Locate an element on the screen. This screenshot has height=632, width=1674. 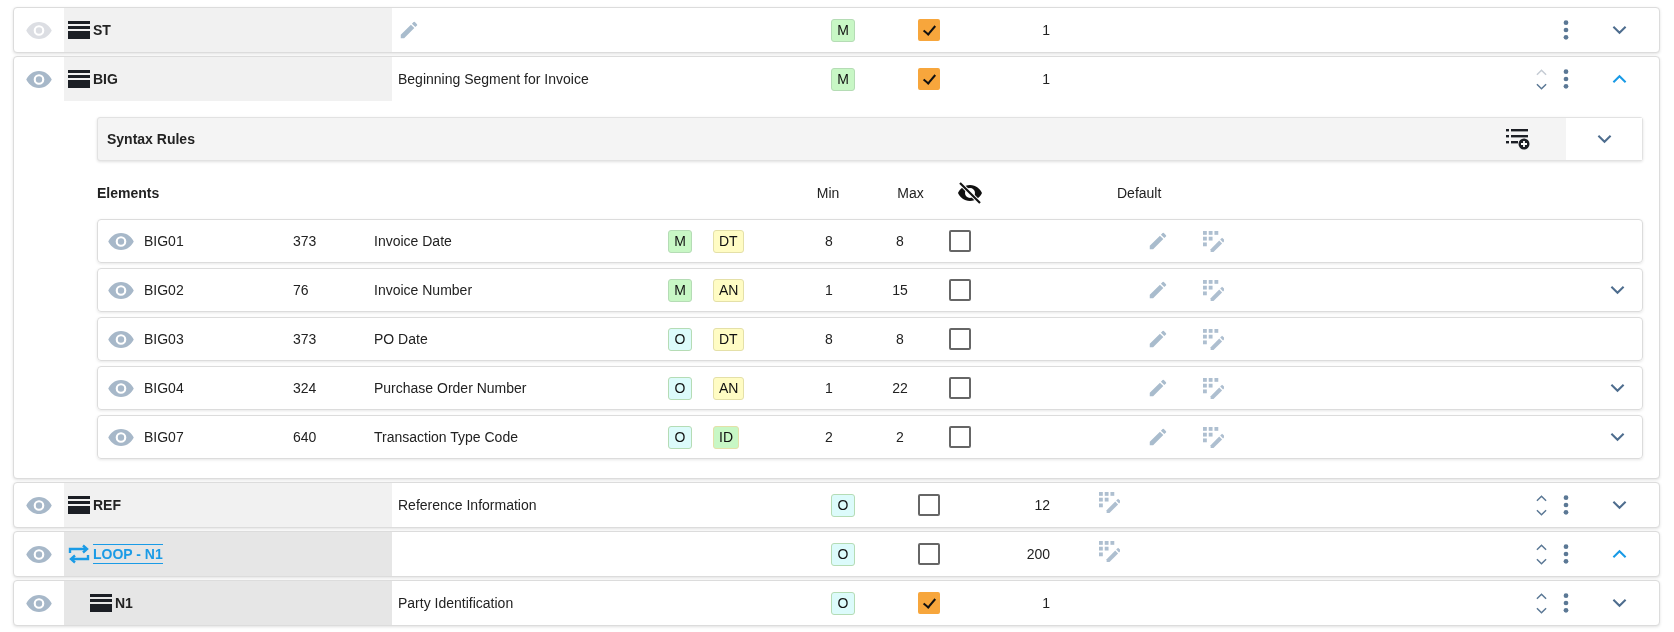
element-name: Purchase Order Number is located at coordinates (451, 388).